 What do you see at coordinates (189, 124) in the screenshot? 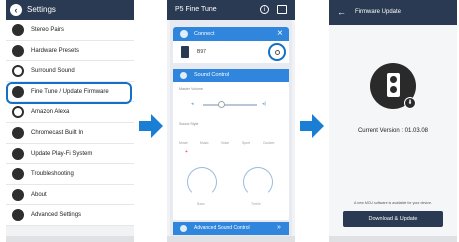
I see `sound-style-label: Sound Style` at bounding box center [189, 124].